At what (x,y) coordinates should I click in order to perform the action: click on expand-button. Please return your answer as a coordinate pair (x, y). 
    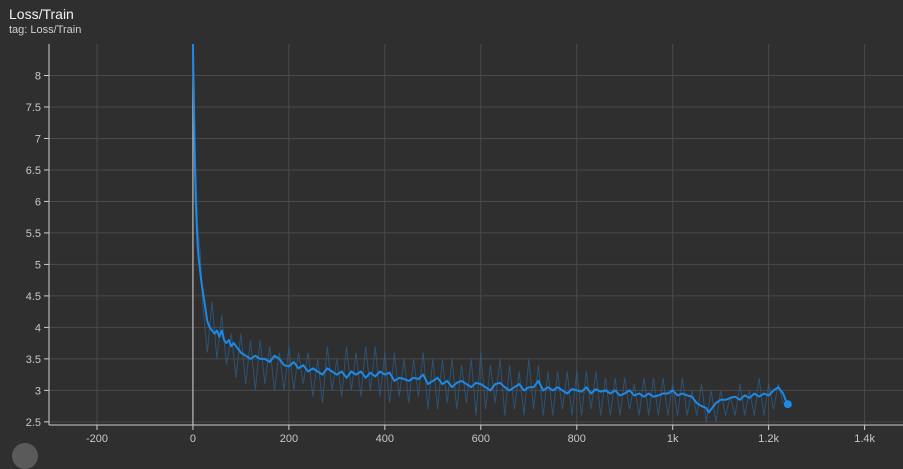
    Looking at the image, I should click on (25, 456).